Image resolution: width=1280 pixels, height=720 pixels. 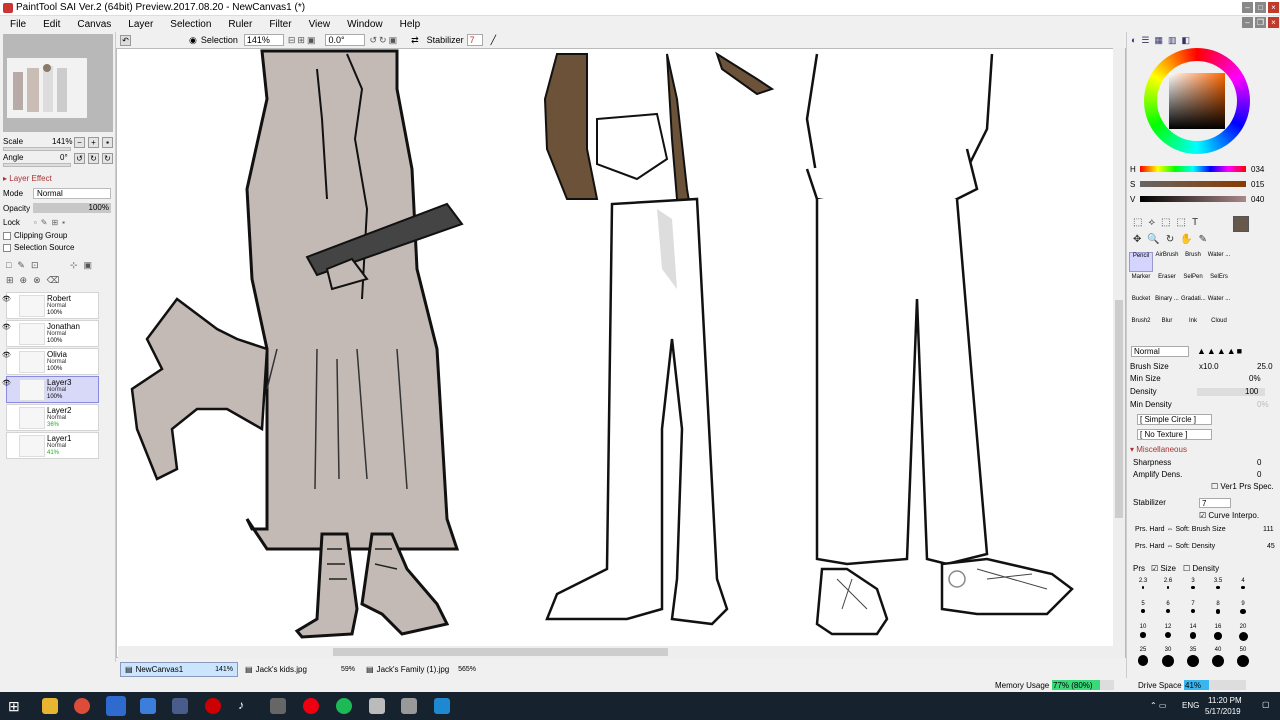 What do you see at coordinates (1141, 306) in the screenshot?
I see `tool-bucket: Bucket` at bounding box center [1141, 306].